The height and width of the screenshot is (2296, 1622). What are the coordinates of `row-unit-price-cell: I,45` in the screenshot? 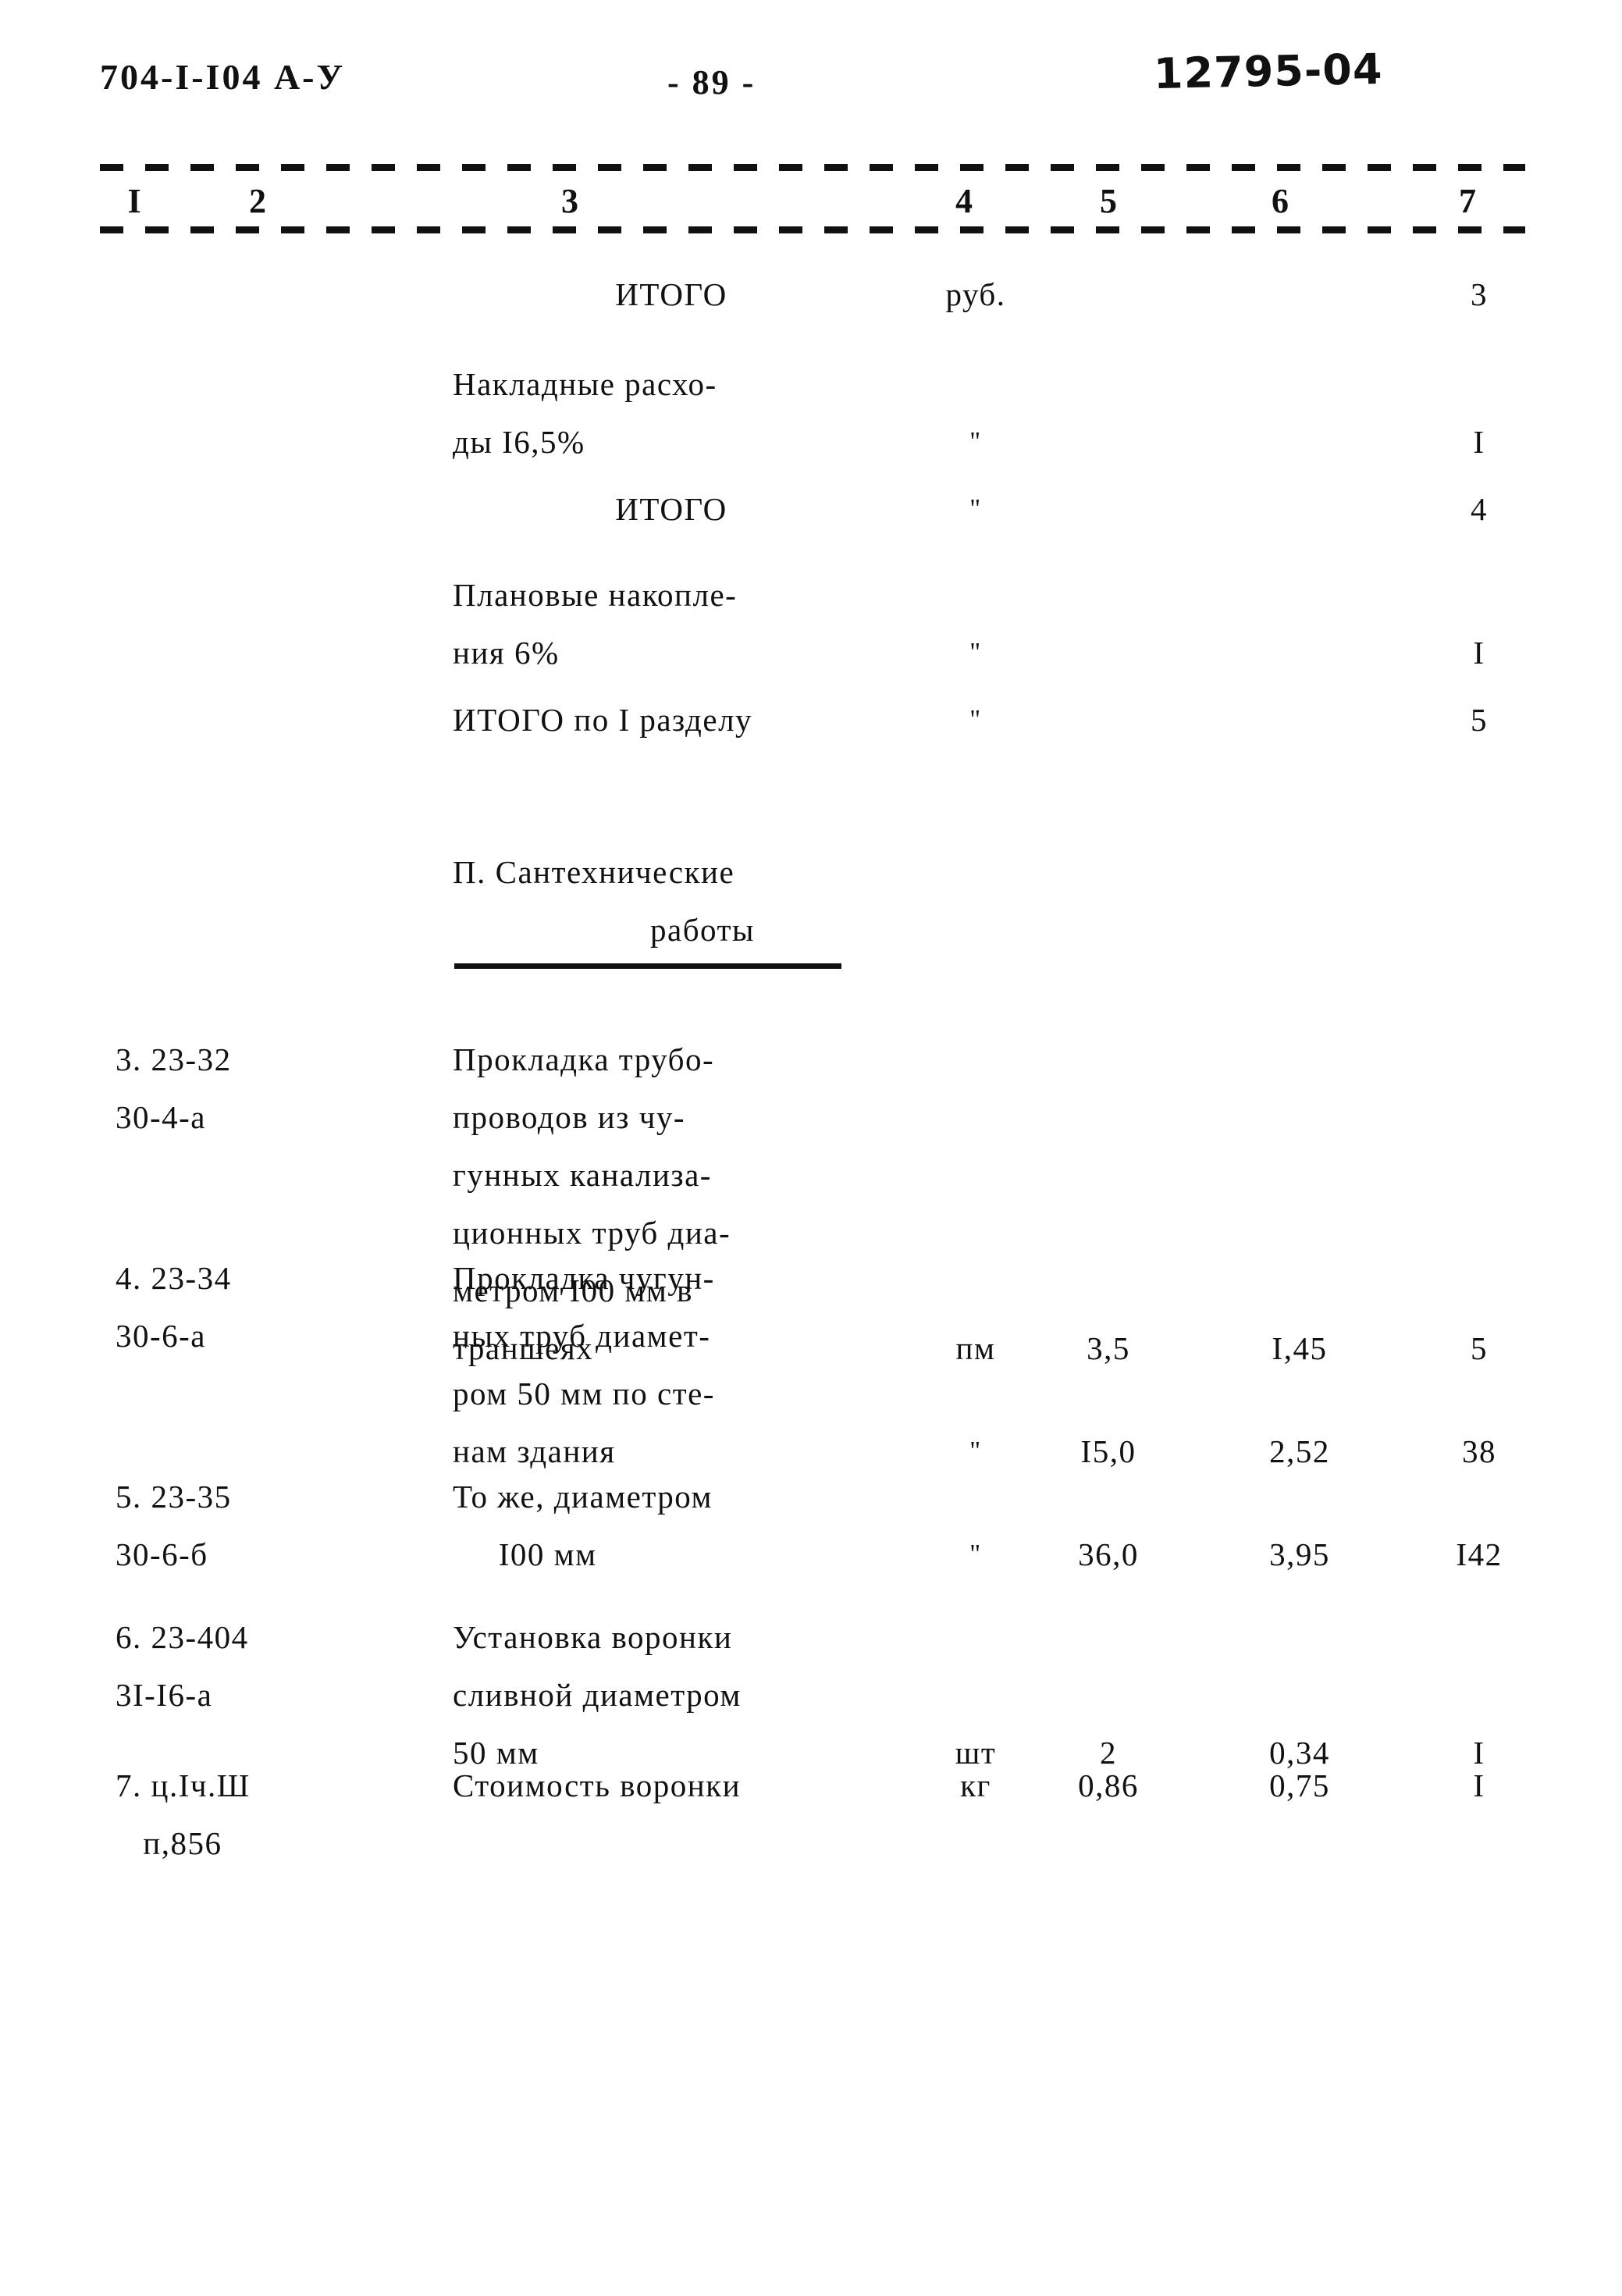 It's located at (1300, 1348).